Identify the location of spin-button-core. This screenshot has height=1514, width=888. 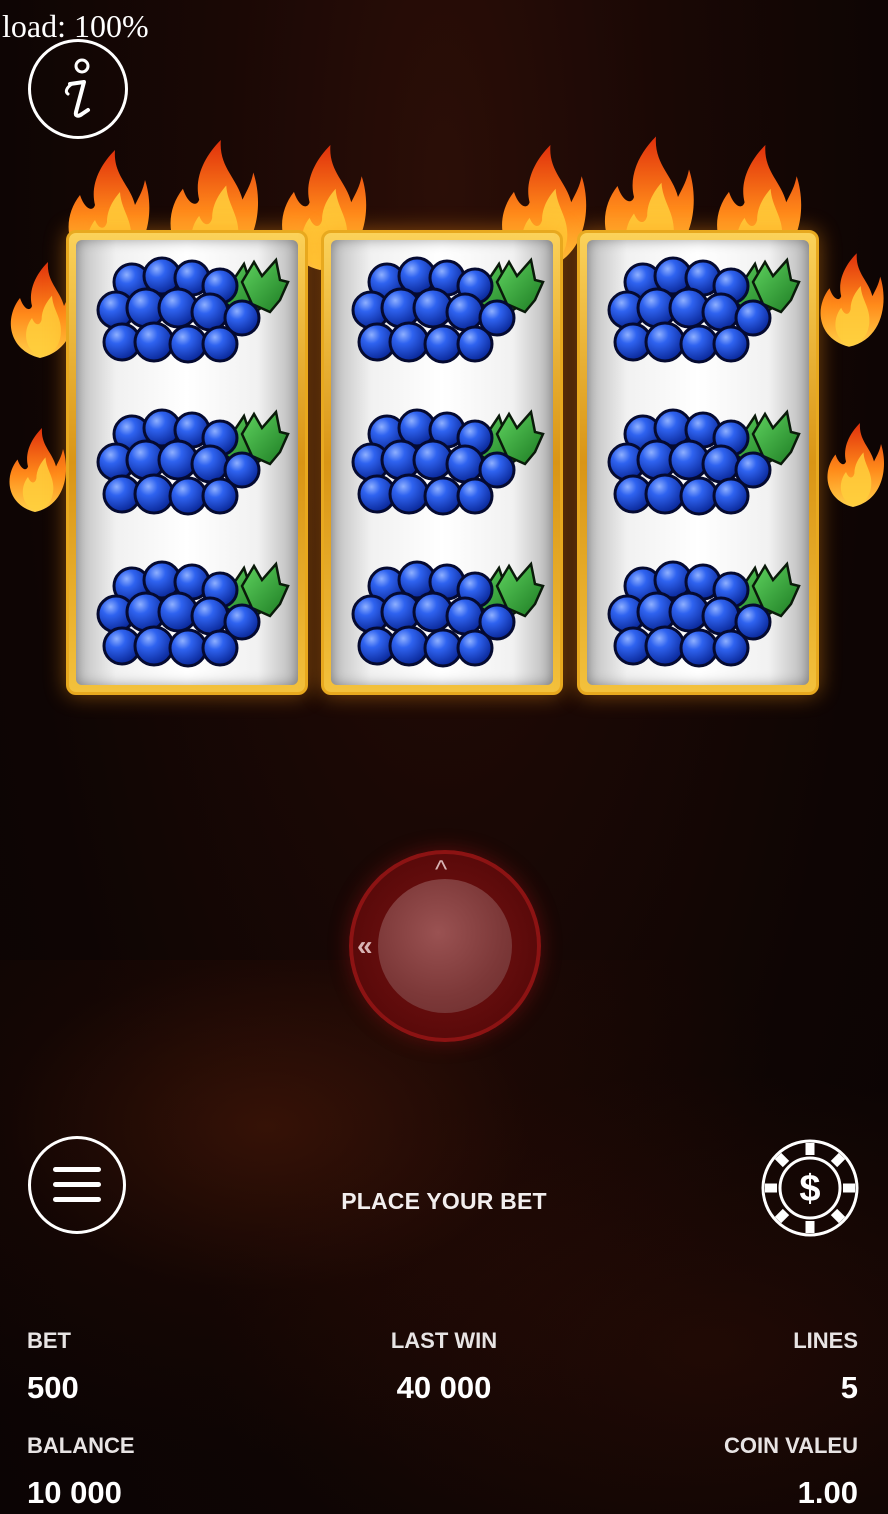
(445, 946).